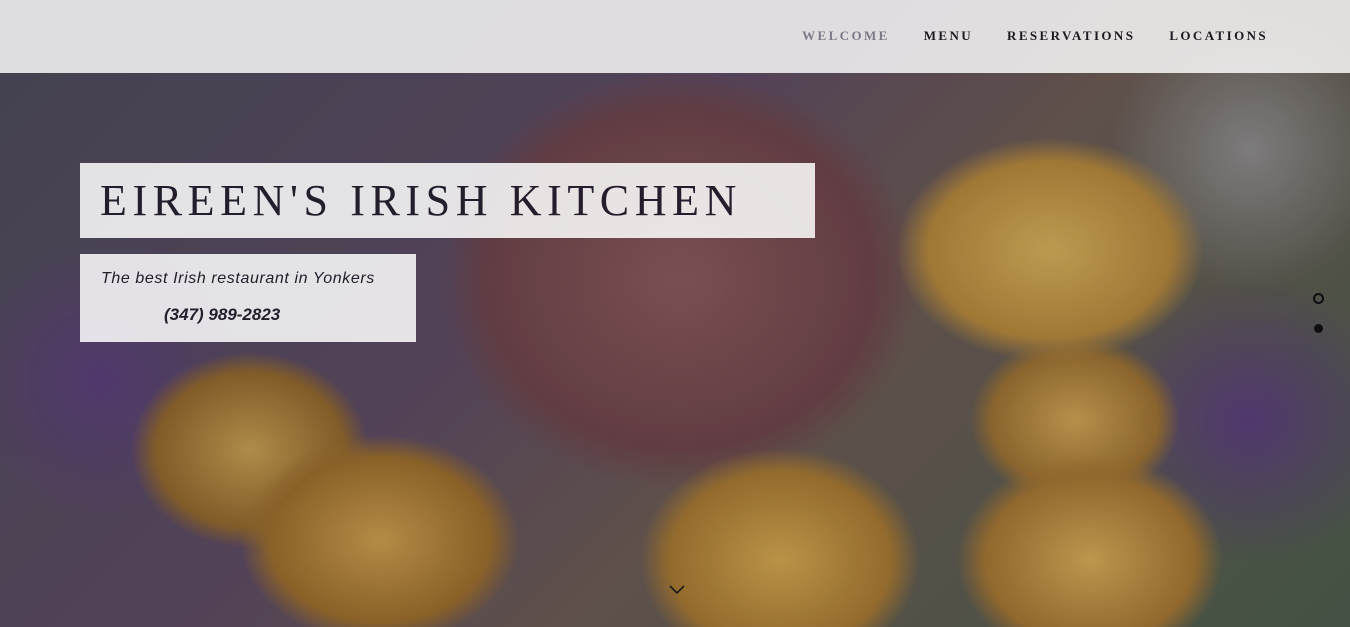 The image size is (1350, 627). Describe the element at coordinates (677, 590) in the screenshot. I see `chevron-down-icon` at that location.